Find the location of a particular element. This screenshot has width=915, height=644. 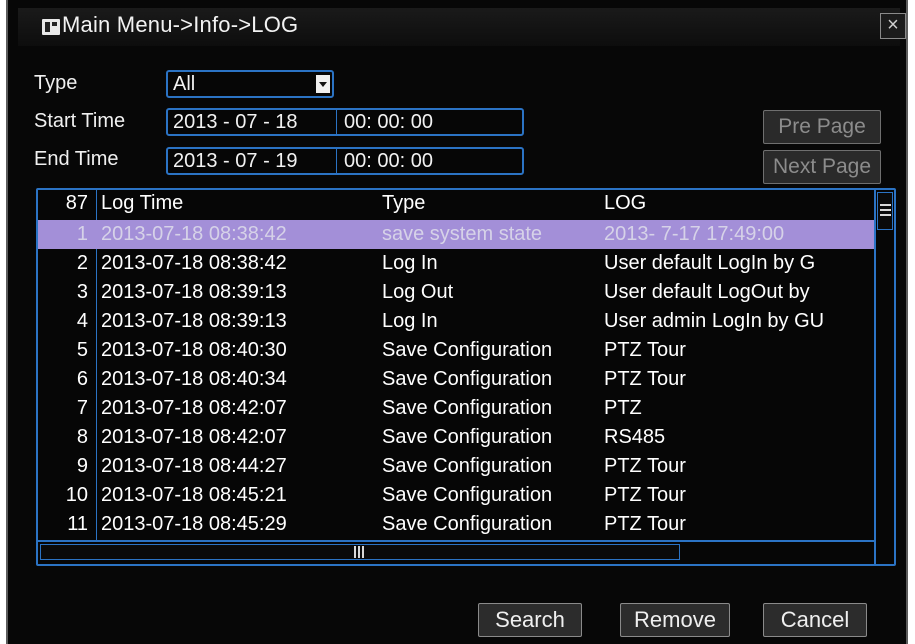

vertical-scroll-thumb is located at coordinates (885, 211).